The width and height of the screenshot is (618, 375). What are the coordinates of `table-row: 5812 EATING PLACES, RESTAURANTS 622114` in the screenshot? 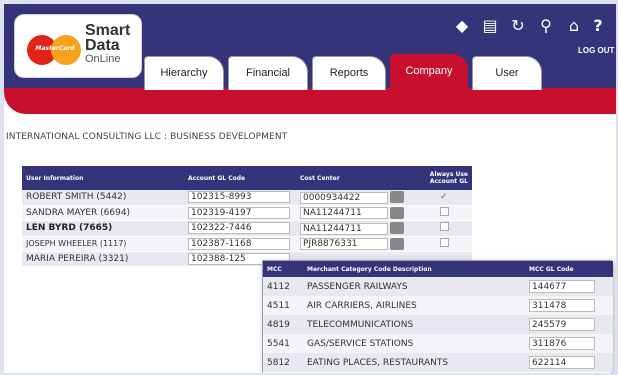 It's located at (438, 362).